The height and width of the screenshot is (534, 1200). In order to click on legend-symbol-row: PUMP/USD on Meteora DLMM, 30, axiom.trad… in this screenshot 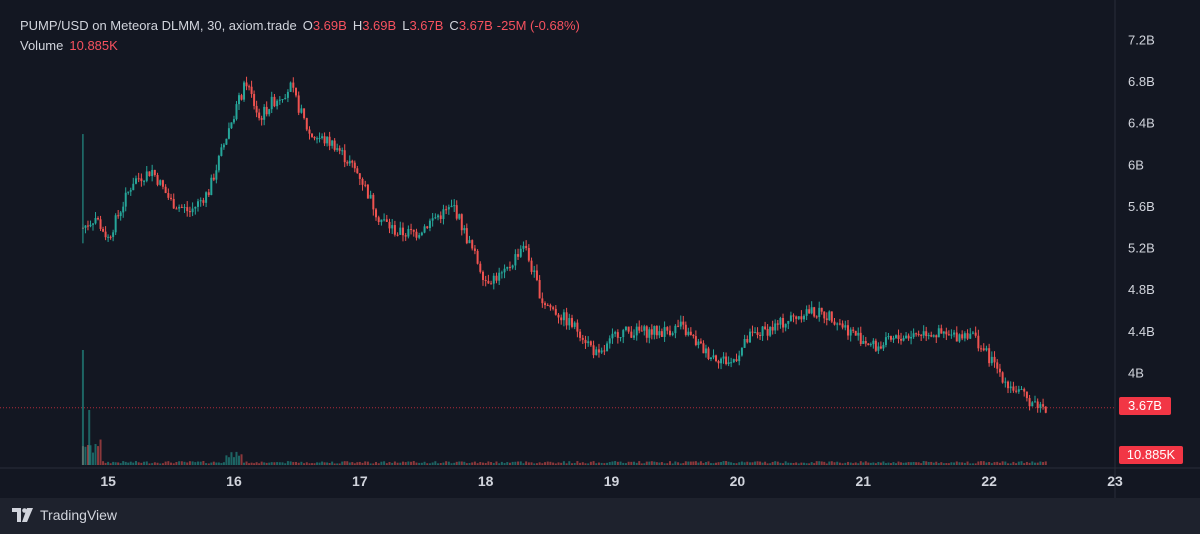, I will do `click(300, 25)`.